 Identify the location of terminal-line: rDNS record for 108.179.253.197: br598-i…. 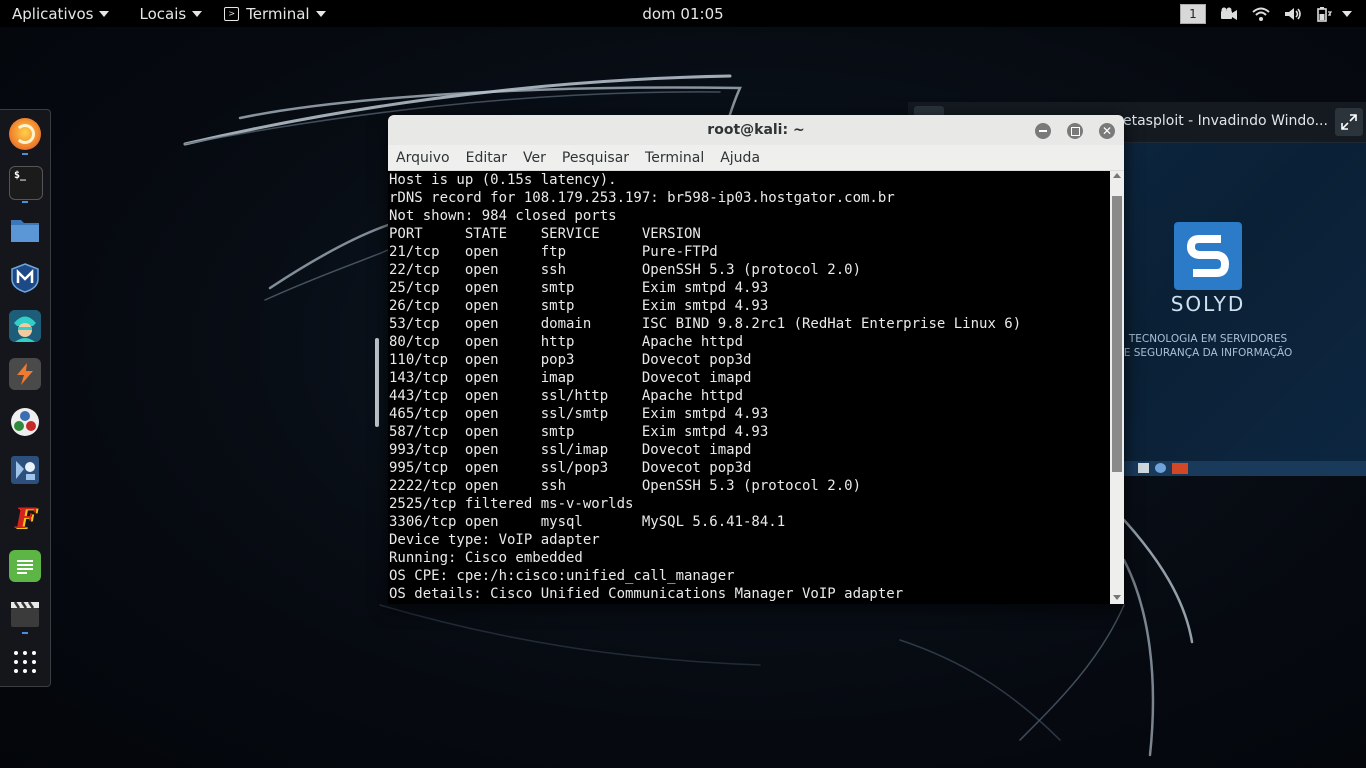
(642, 198).